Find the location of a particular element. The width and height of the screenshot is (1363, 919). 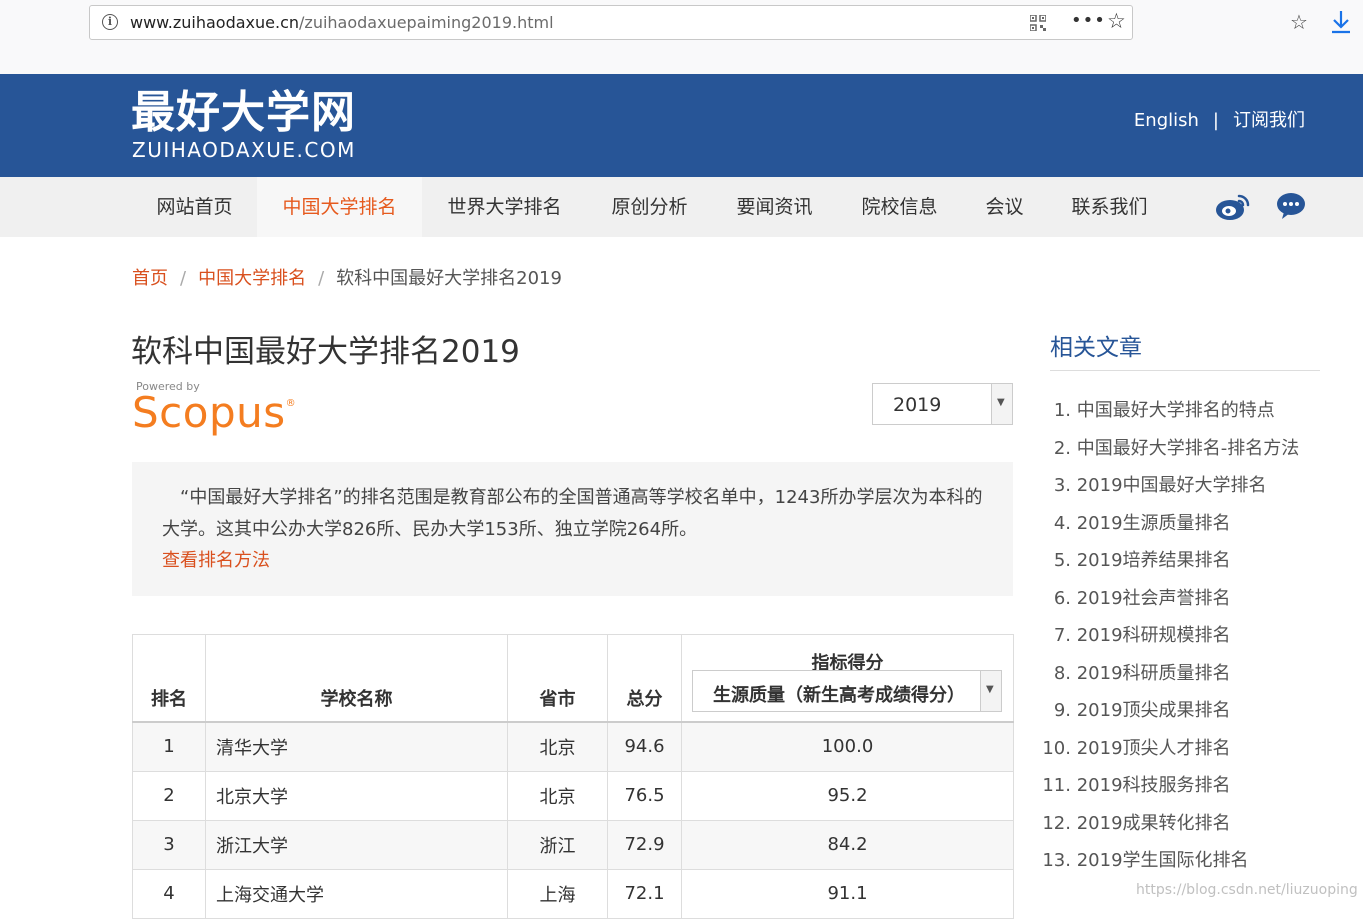

column-header-name: 学校名称 is located at coordinates (356, 678).